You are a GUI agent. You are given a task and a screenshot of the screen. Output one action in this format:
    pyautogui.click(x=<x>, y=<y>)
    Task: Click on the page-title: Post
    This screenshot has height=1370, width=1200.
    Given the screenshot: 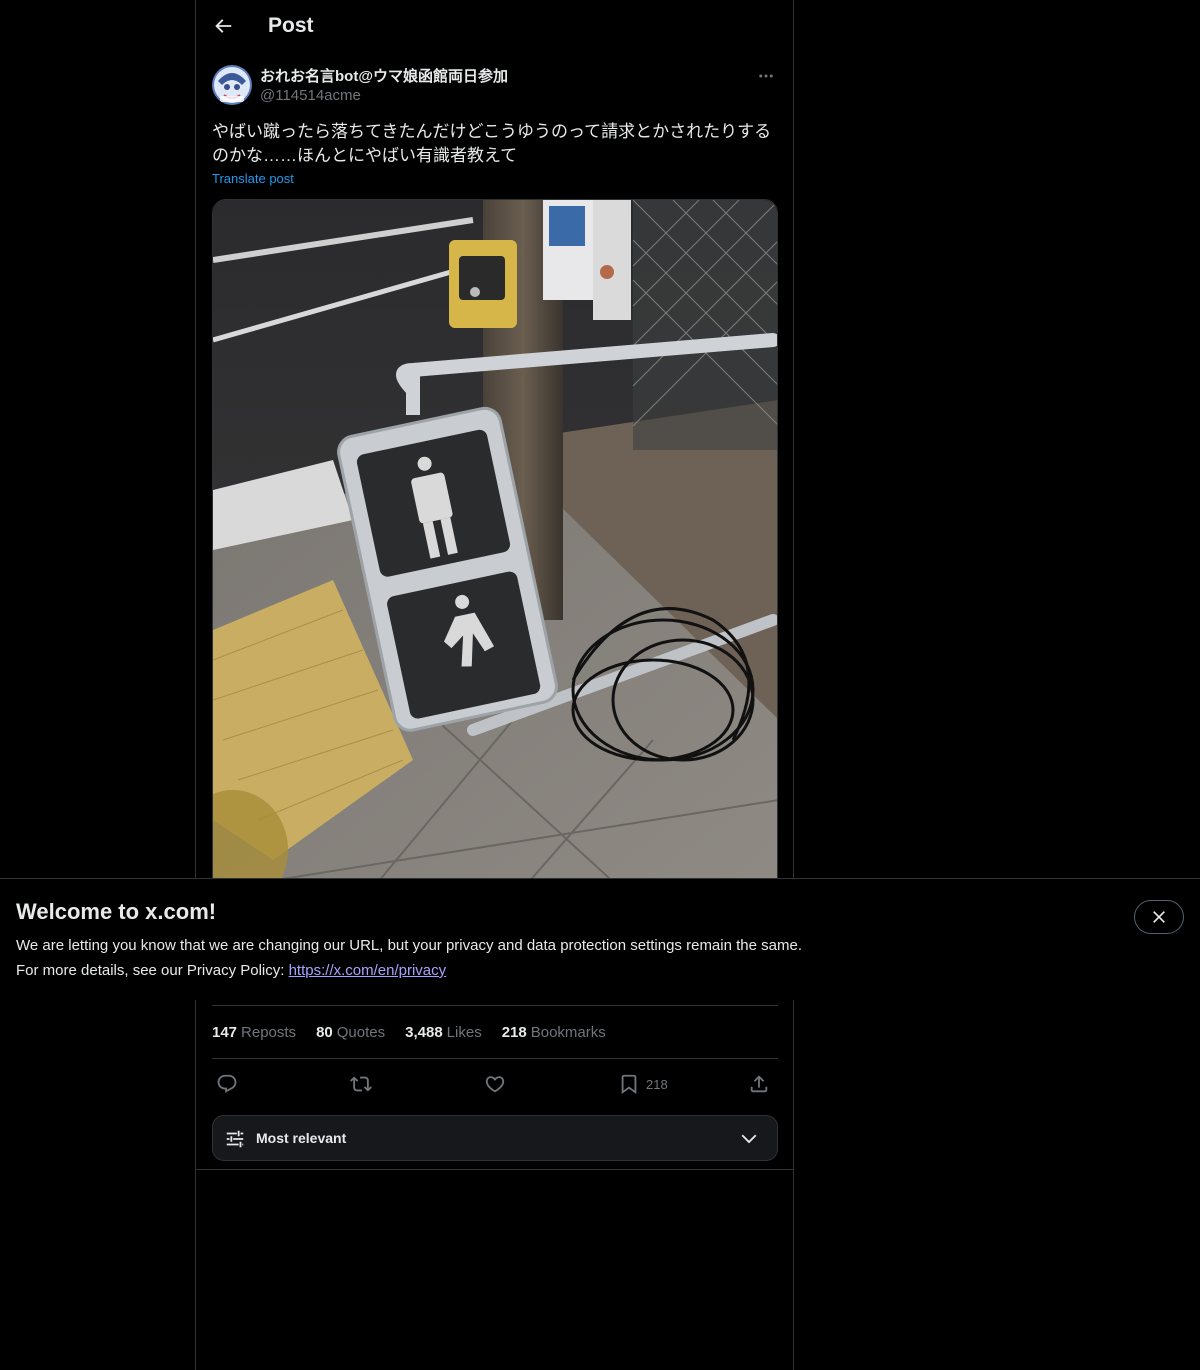 What is the action you would take?
    pyautogui.click(x=291, y=25)
    